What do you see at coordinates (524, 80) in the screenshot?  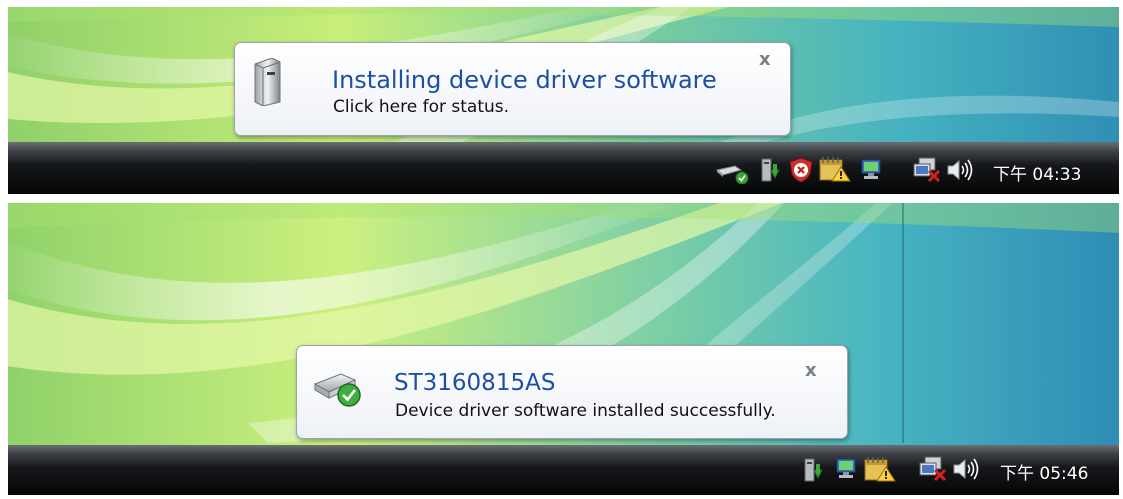 I see `balloon-title: Installing device driver software` at bounding box center [524, 80].